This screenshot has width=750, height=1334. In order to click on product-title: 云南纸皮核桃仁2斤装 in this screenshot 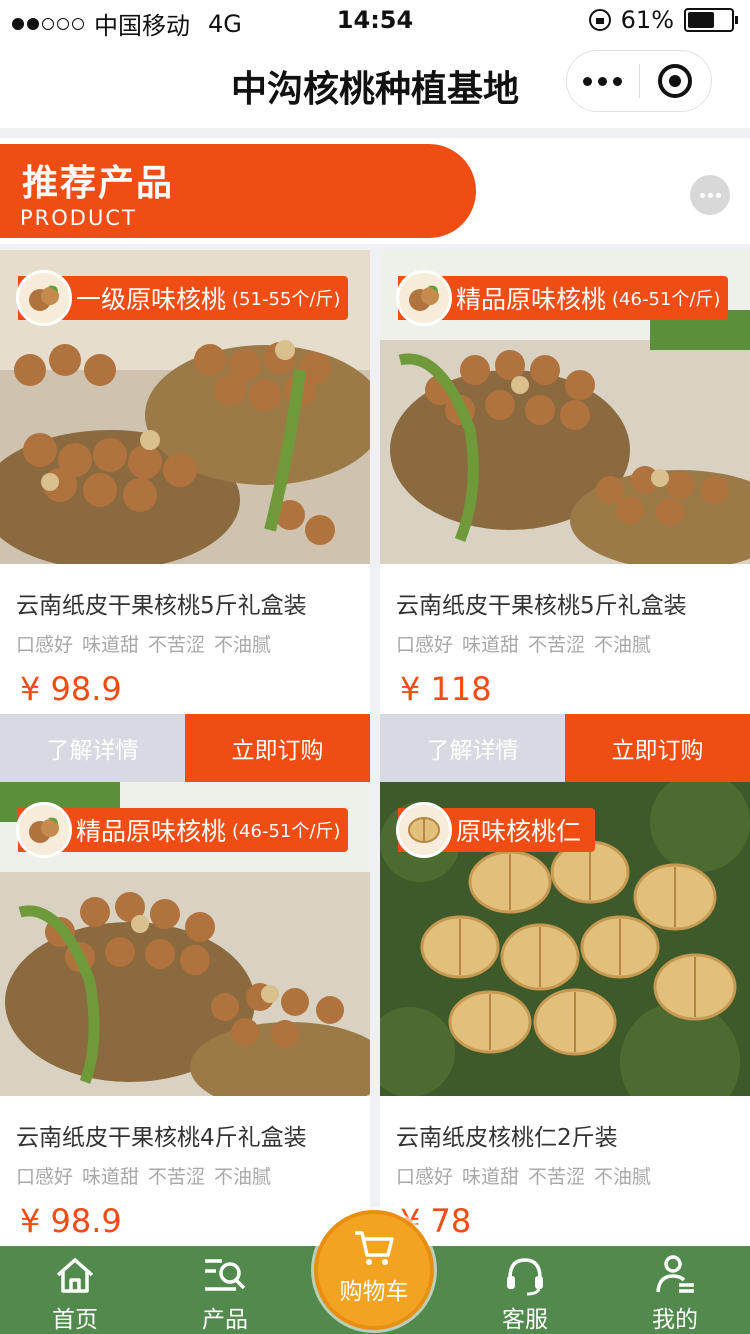, I will do `click(507, 1135)`.